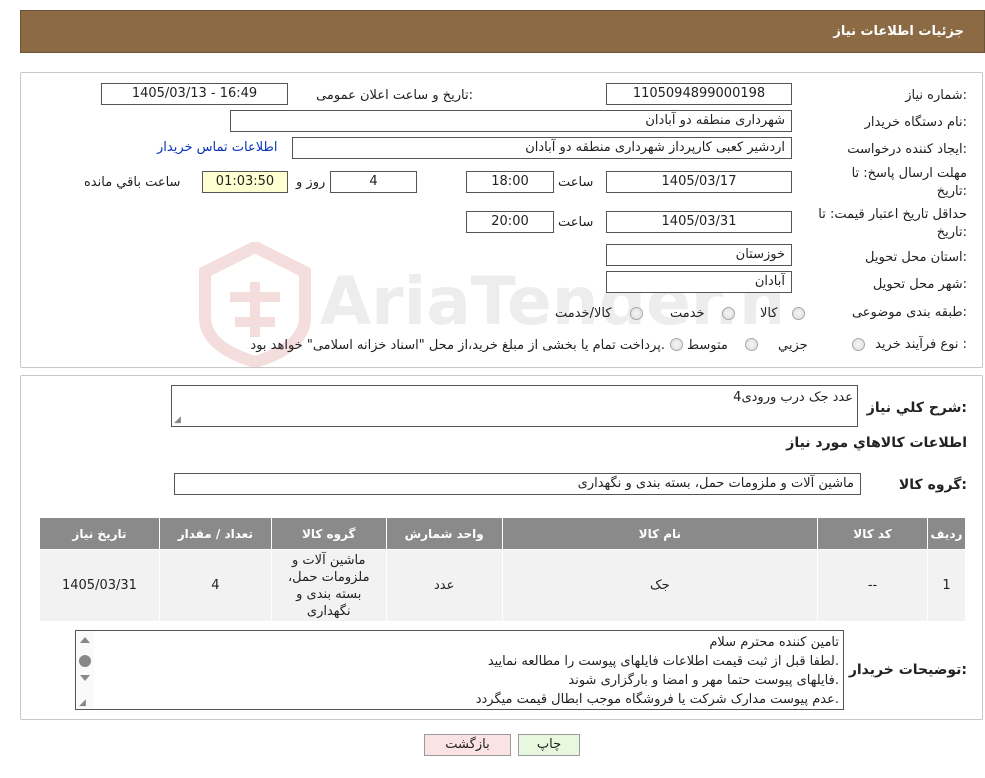 Image resolution: width=985 pixels, height=778 pixels. Describe the element at coordinates (576, 222) in the screenshot. I see `validity-time-label: ساعت` at that location.